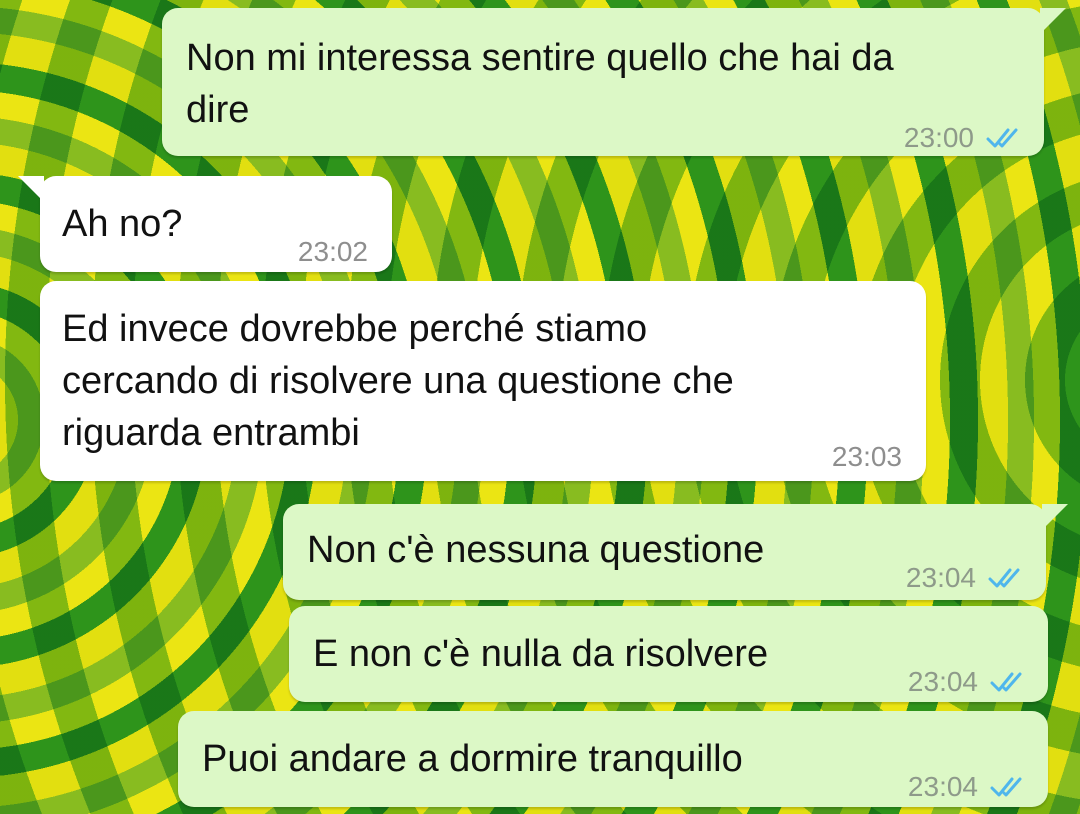  I want to click on message-meta: 23:02, so click(333, 252).